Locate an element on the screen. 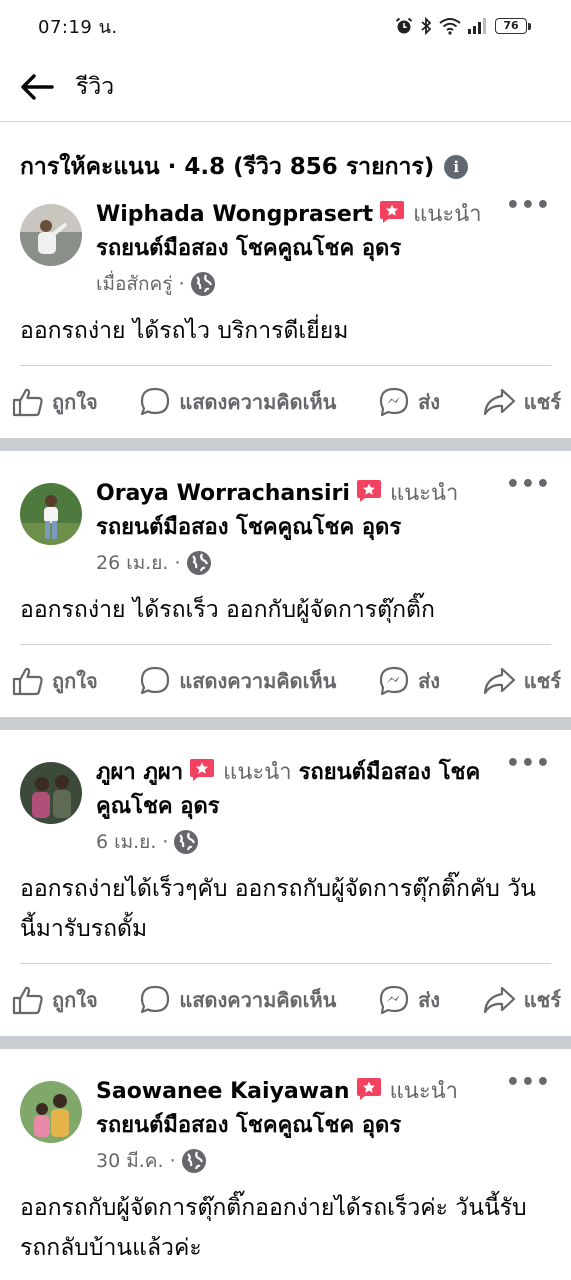  rating-summary: การให้คะแนน · 4.8 (รีวิว 856 รายการ) i is located at coordinates (285, 154).